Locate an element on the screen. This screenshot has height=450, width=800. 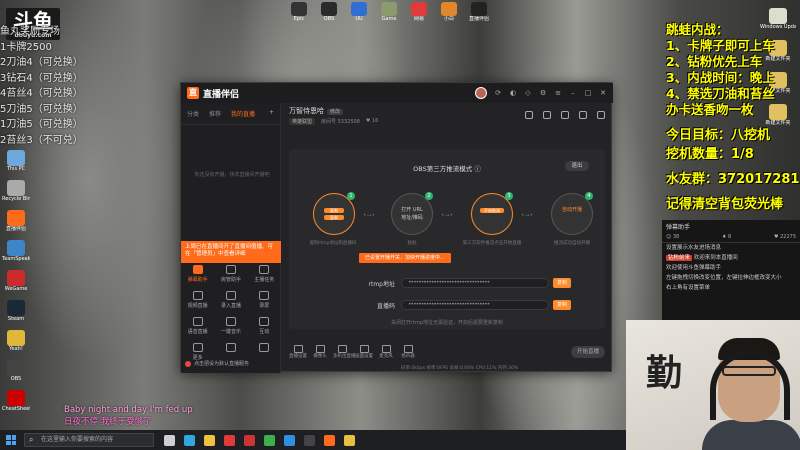
daily-goal: 今日目标：八挖机 is located at coordinates (718, 135).